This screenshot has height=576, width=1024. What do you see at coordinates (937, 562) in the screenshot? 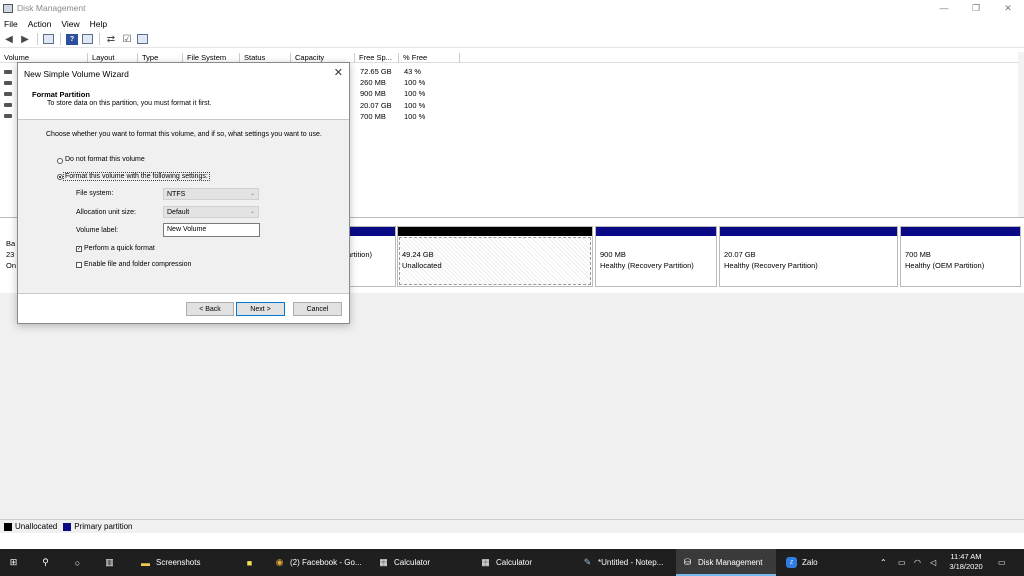
I see `volume-icon: ◁` at bounding box center [937, 562].